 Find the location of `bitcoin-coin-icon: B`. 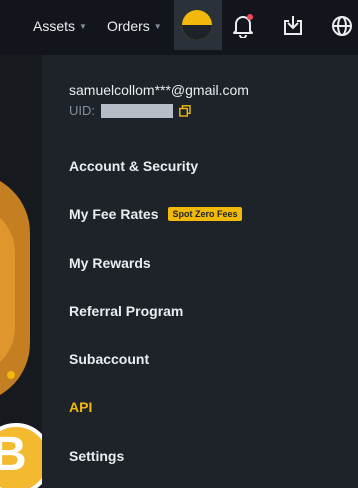

bitcoin-coin-icon: B is located at coordinates (21, 455).